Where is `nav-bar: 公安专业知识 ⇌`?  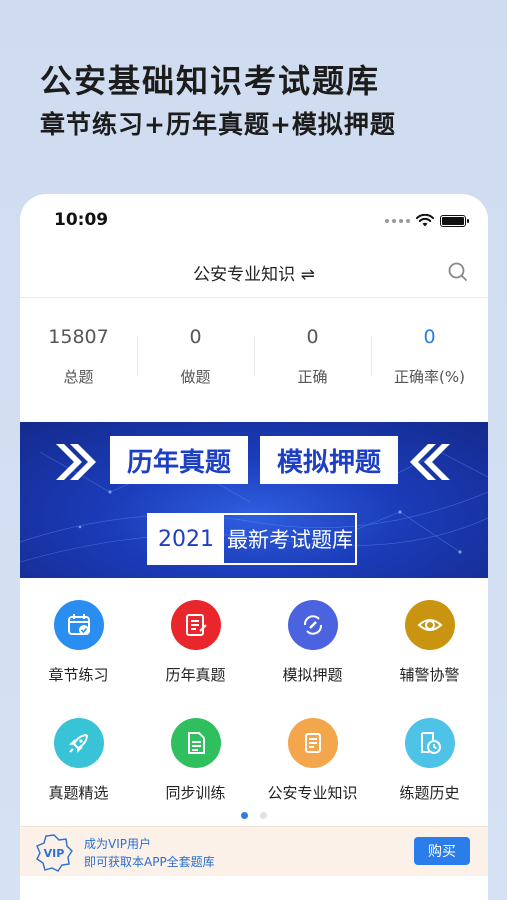
nav-bar: 公安专业知识 ⇌ is located at coordinates (254, 272).